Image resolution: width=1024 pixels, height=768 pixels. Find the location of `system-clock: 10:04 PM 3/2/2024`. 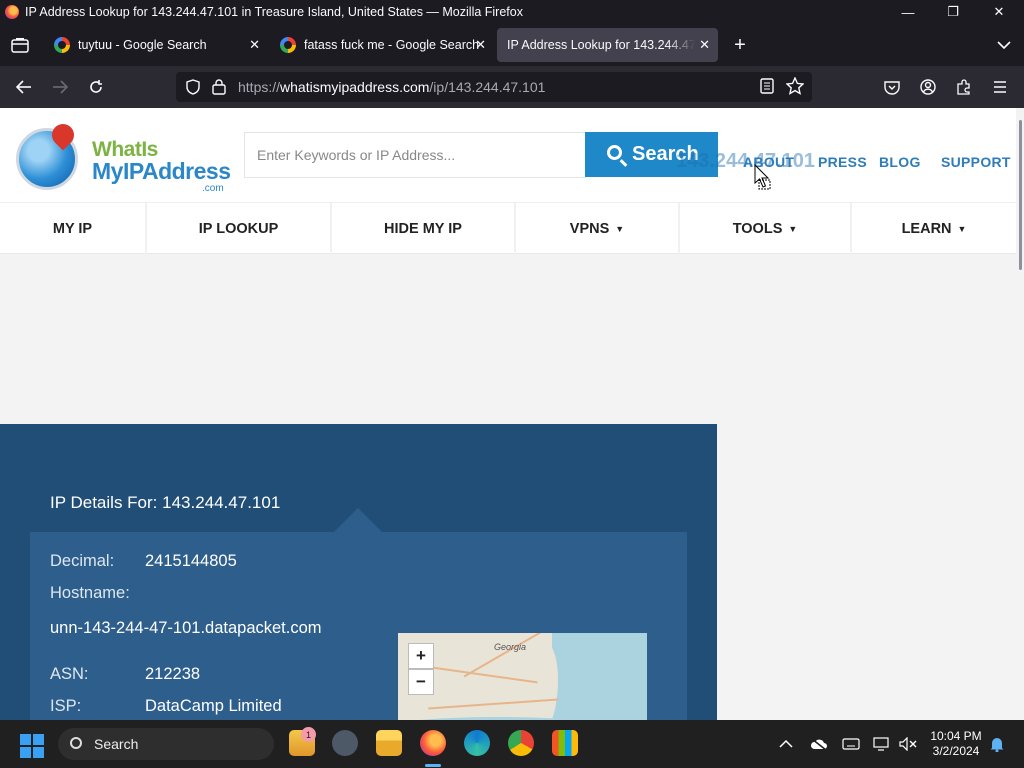

system-clock: 10:04 PM 3/2/2024 is located at coordinates (956, 744).